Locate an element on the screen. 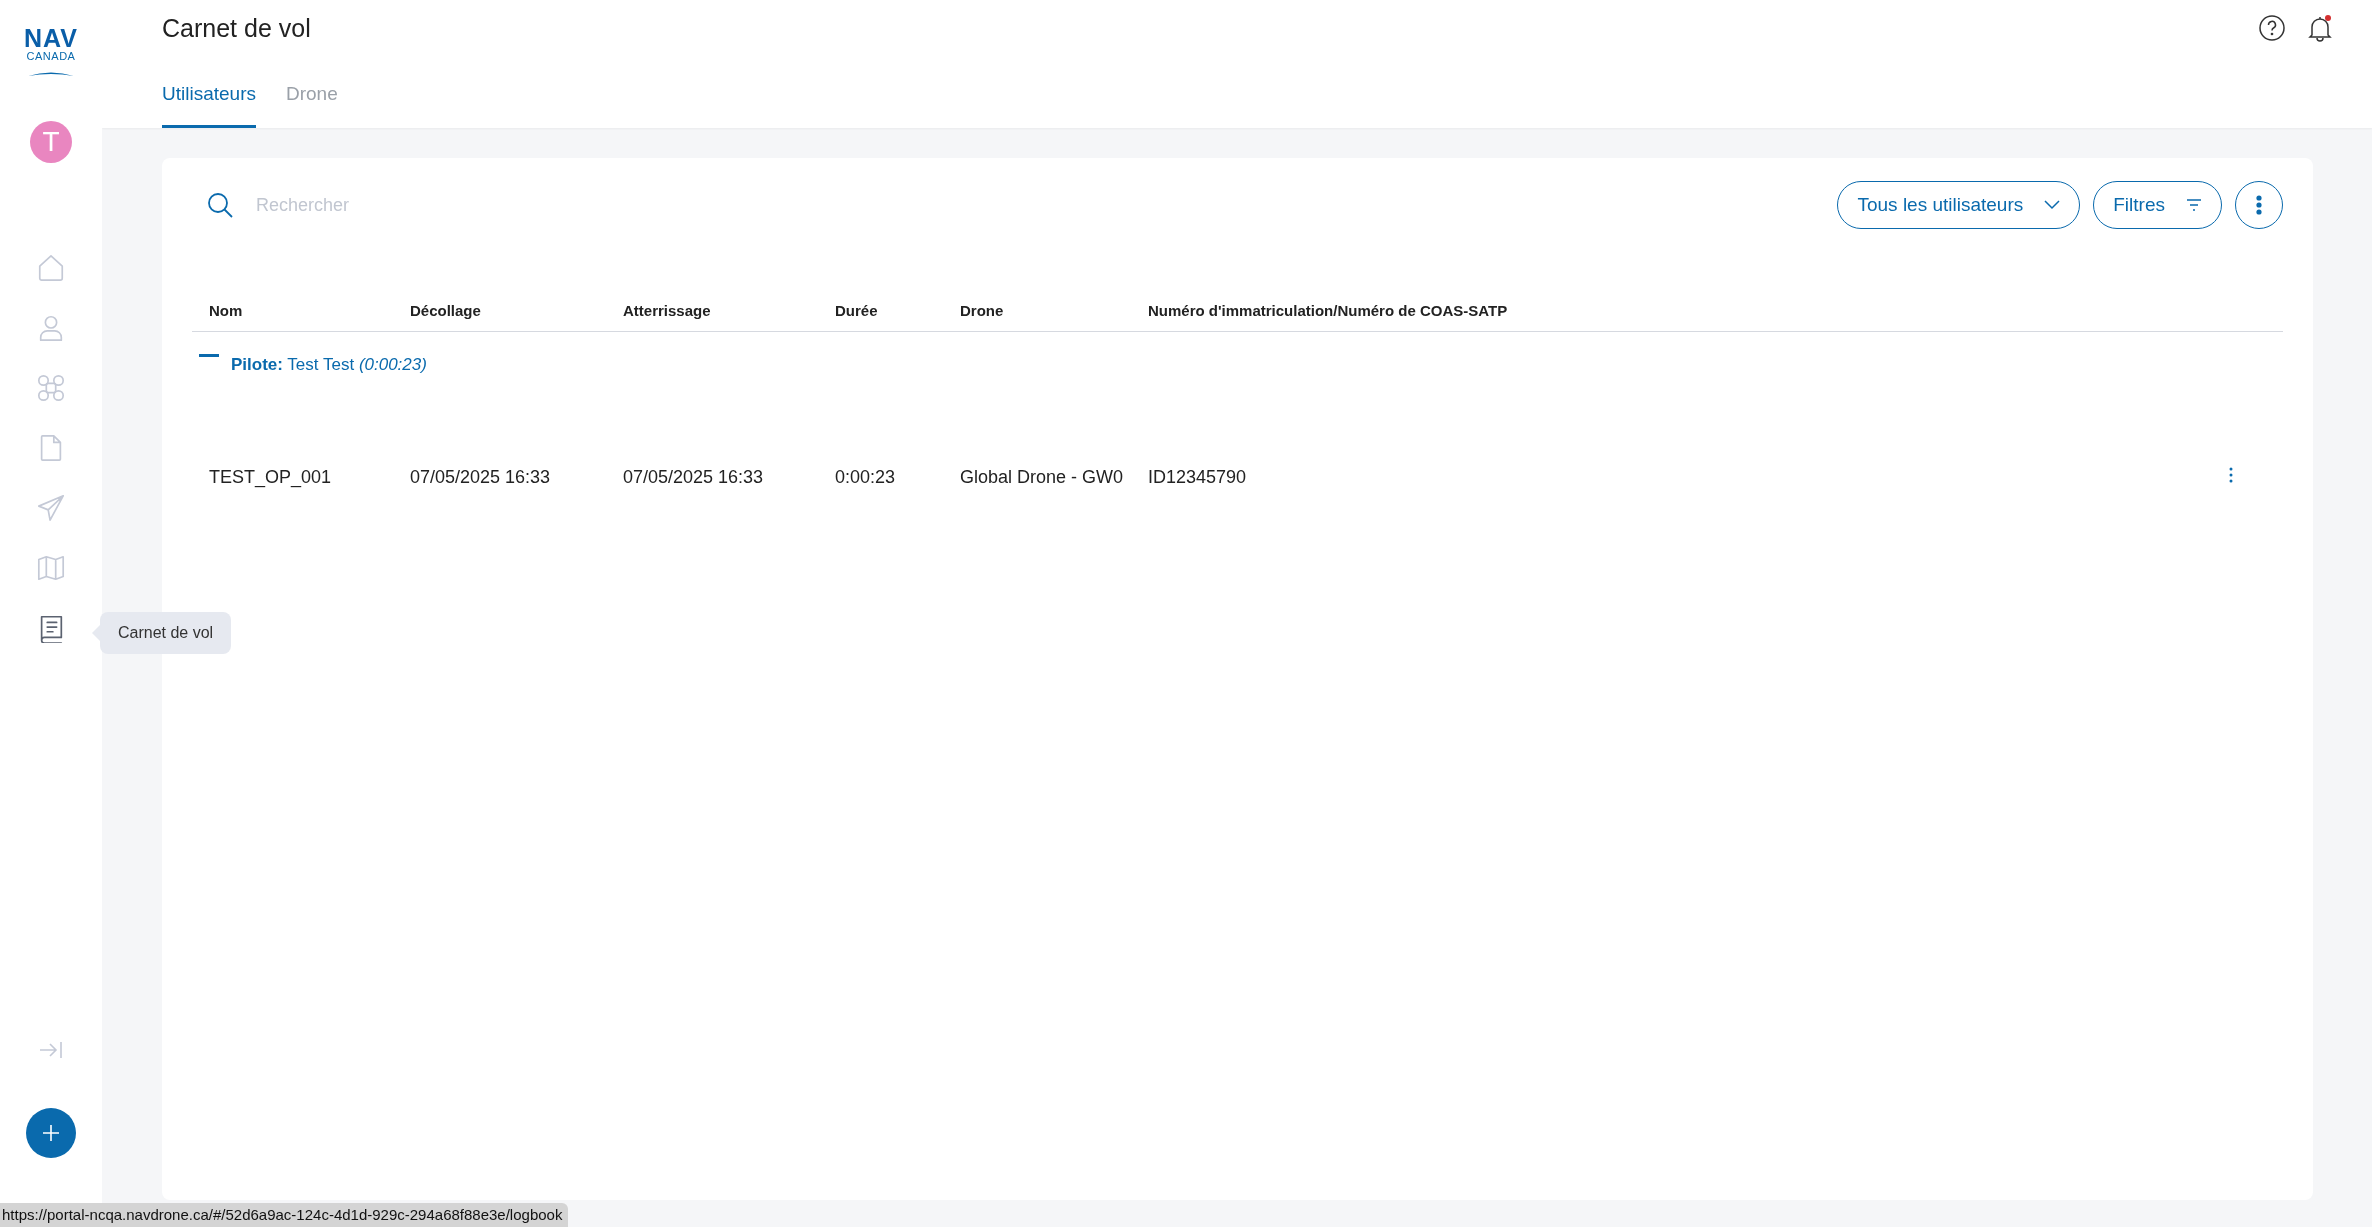  more-button is located at coordinates (2259, 205).